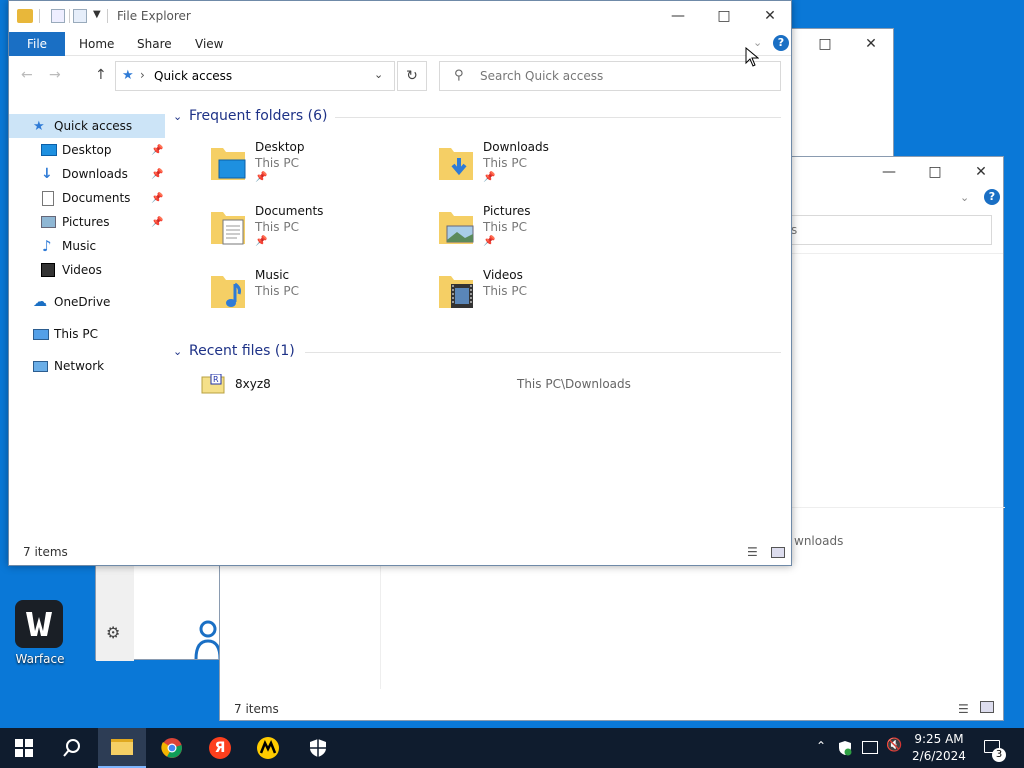  What do you see at coordinates (113, 632) in the screenshot?
I see `gear-icon: ⚙` at bounding box center [113, 632].